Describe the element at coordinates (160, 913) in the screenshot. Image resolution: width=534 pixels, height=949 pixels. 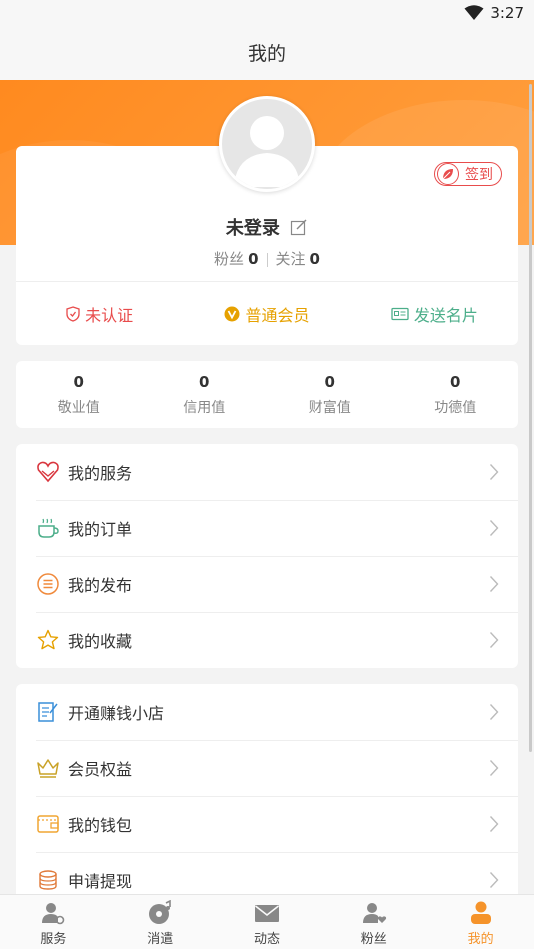
I see `disc-icon` at that location.